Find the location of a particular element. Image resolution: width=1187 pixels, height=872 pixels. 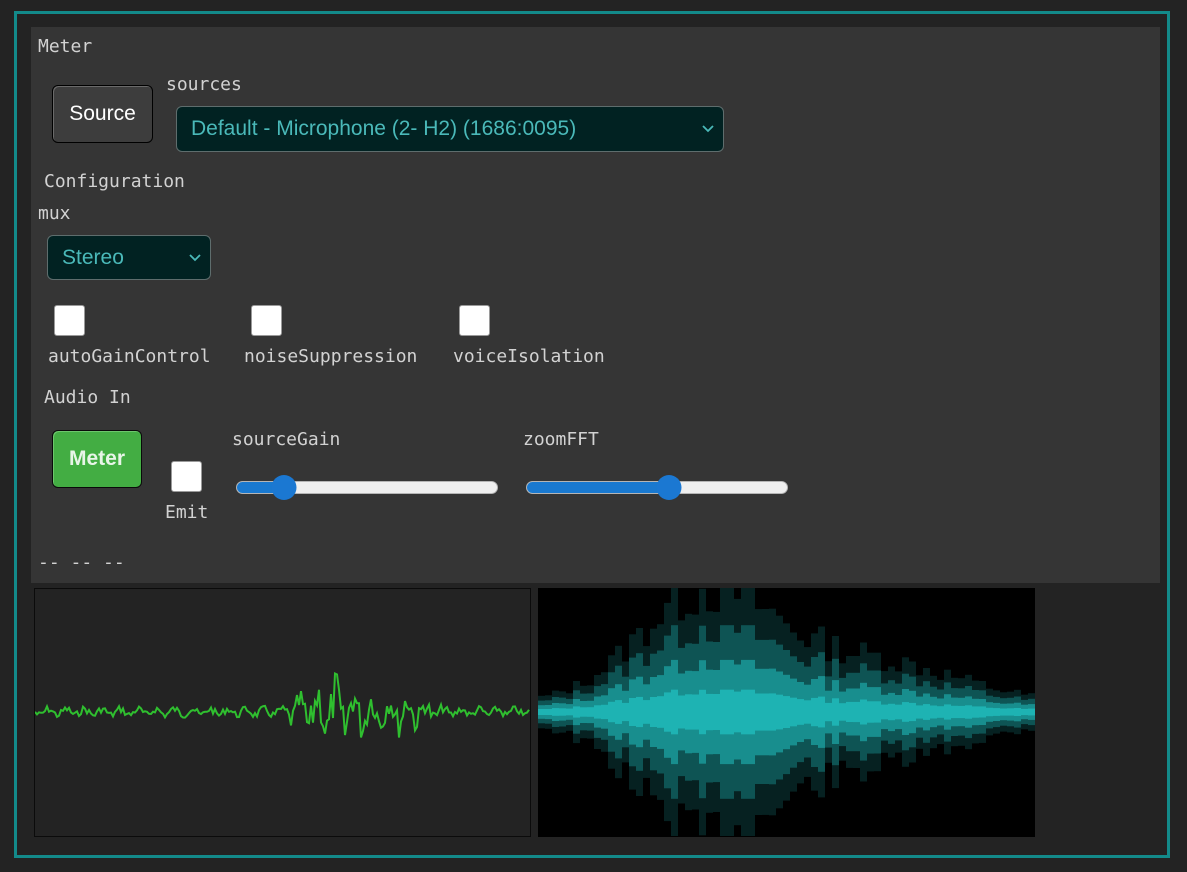

emit-checkbox is located at coordinates (186, 476).